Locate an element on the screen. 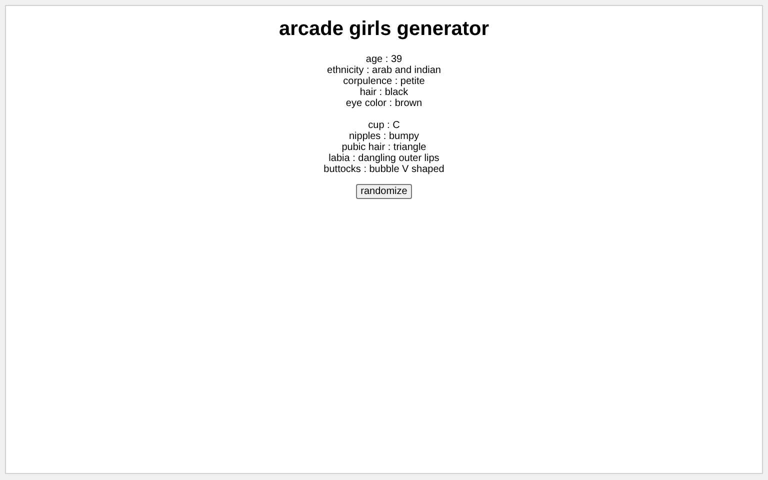  attribute-line: eye color : brown is located at coordinates (384, 103).